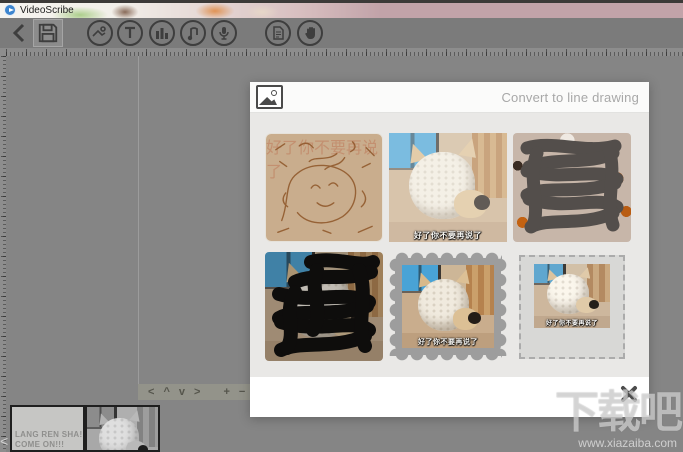  Describe the element at coordinates (344, 52) in the screenshot. I see `horizontal-ruler` at that location.